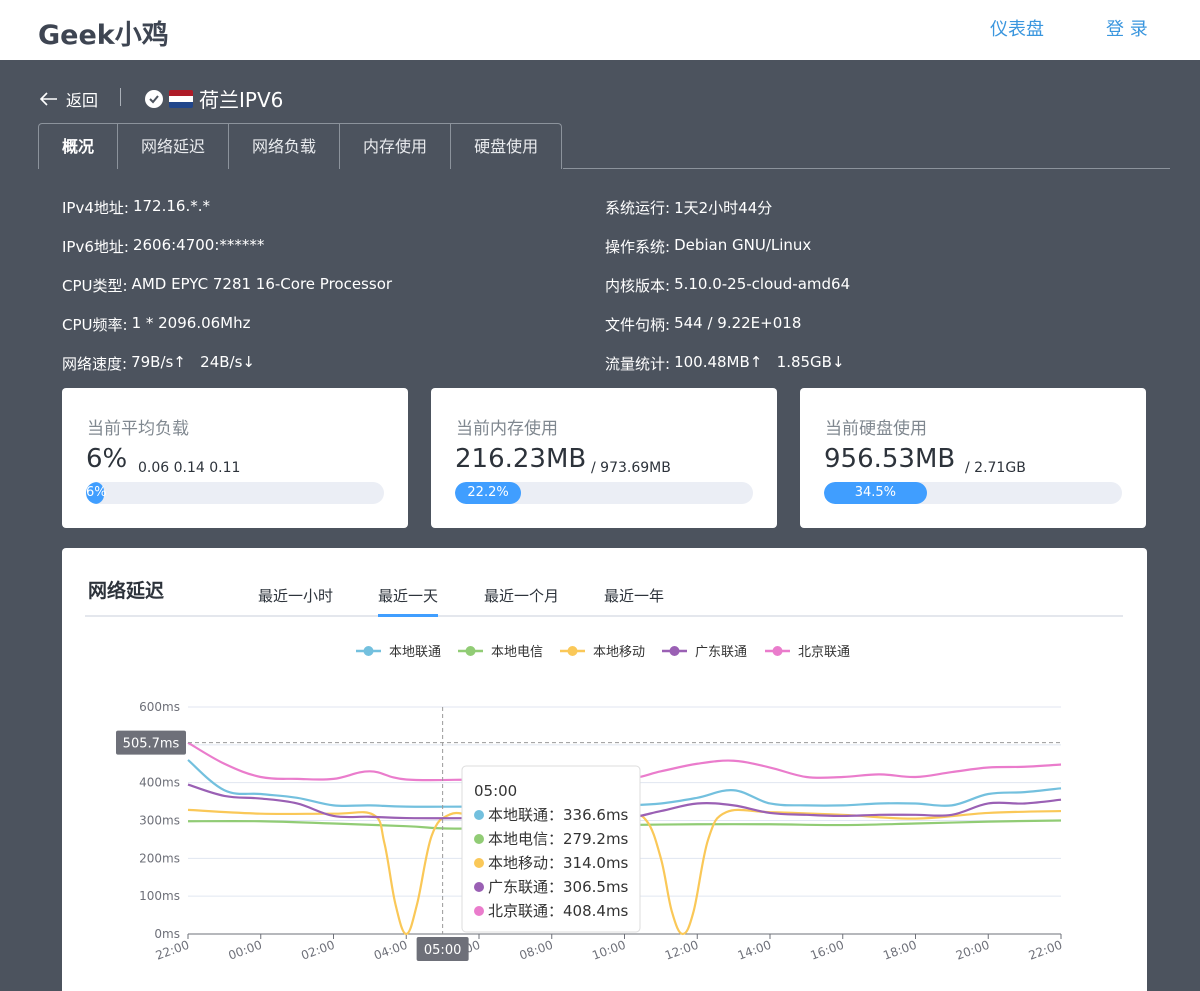 This screenshot has height=991, width=1200. Describe the element at coordinates (517, 652) in the screenshot. I see `legend-label: 本地电信` at that location.